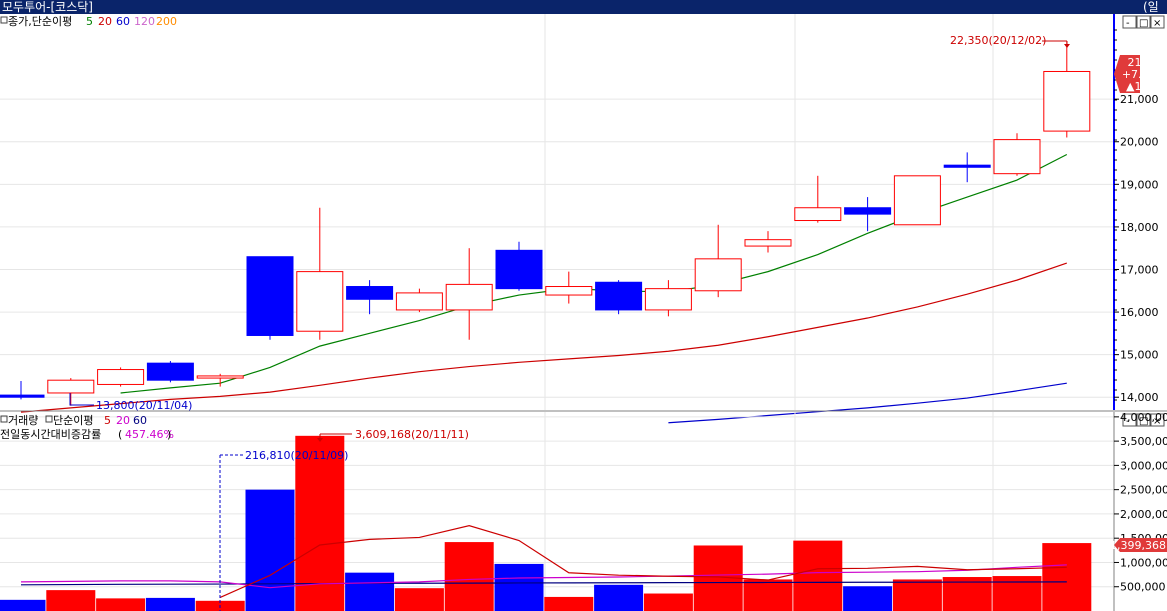  I want to click on ref-volume-annotation: 216,810(20/11/09), so click(296, 455).